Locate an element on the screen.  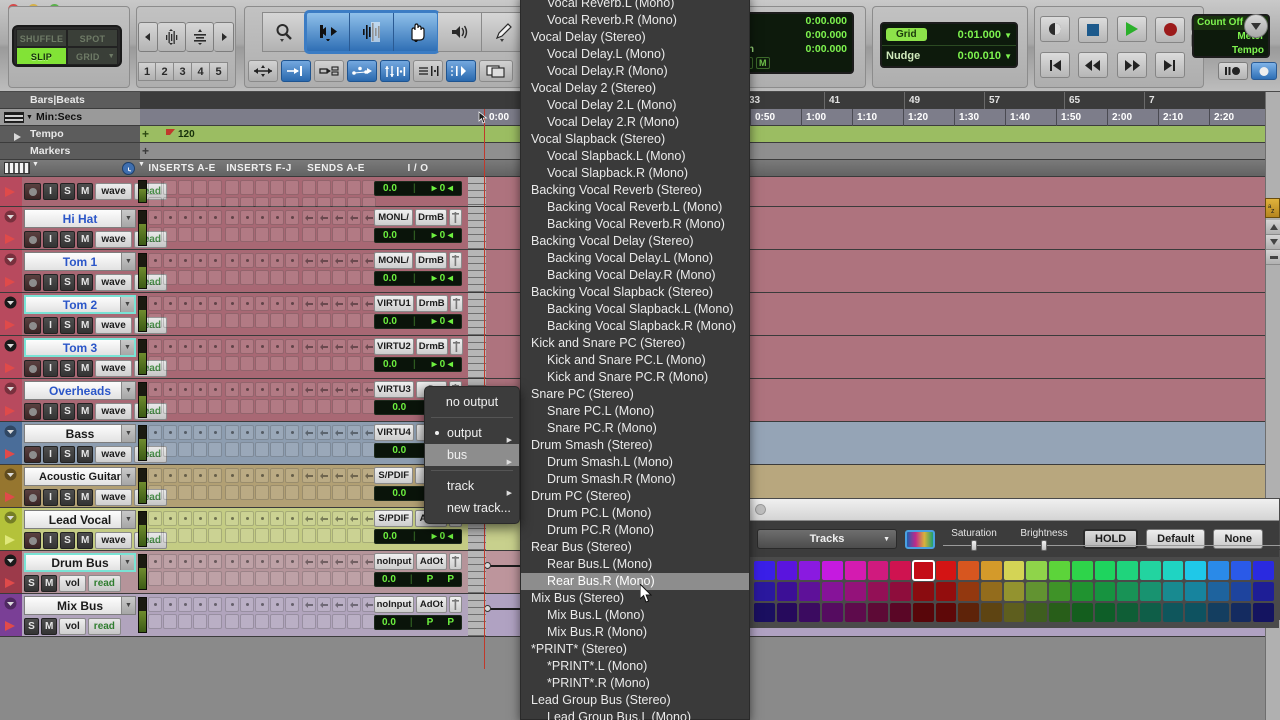
tab-to-transients-button is located at coordinates (263, 71).